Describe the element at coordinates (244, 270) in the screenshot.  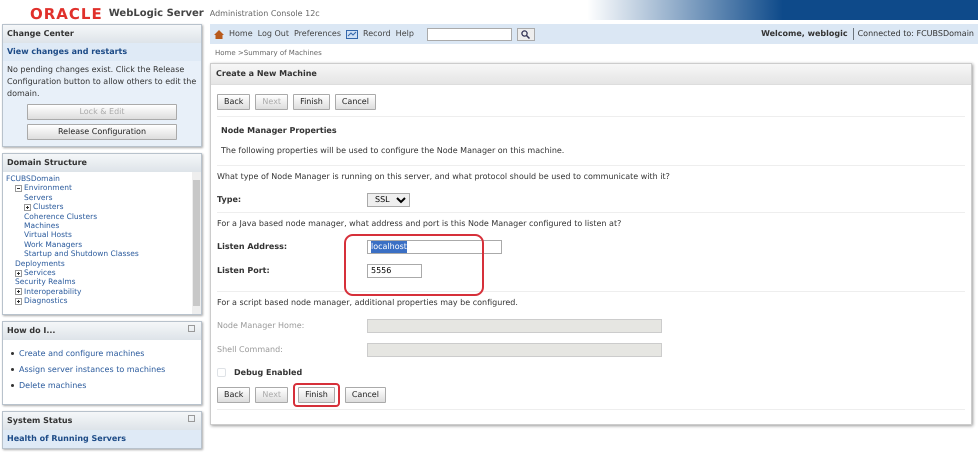
I see `field-label: Listen Port:` at that location.